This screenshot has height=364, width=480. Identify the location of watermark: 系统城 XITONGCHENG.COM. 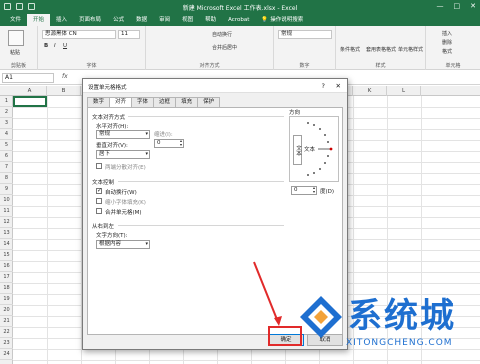
(388, 323).